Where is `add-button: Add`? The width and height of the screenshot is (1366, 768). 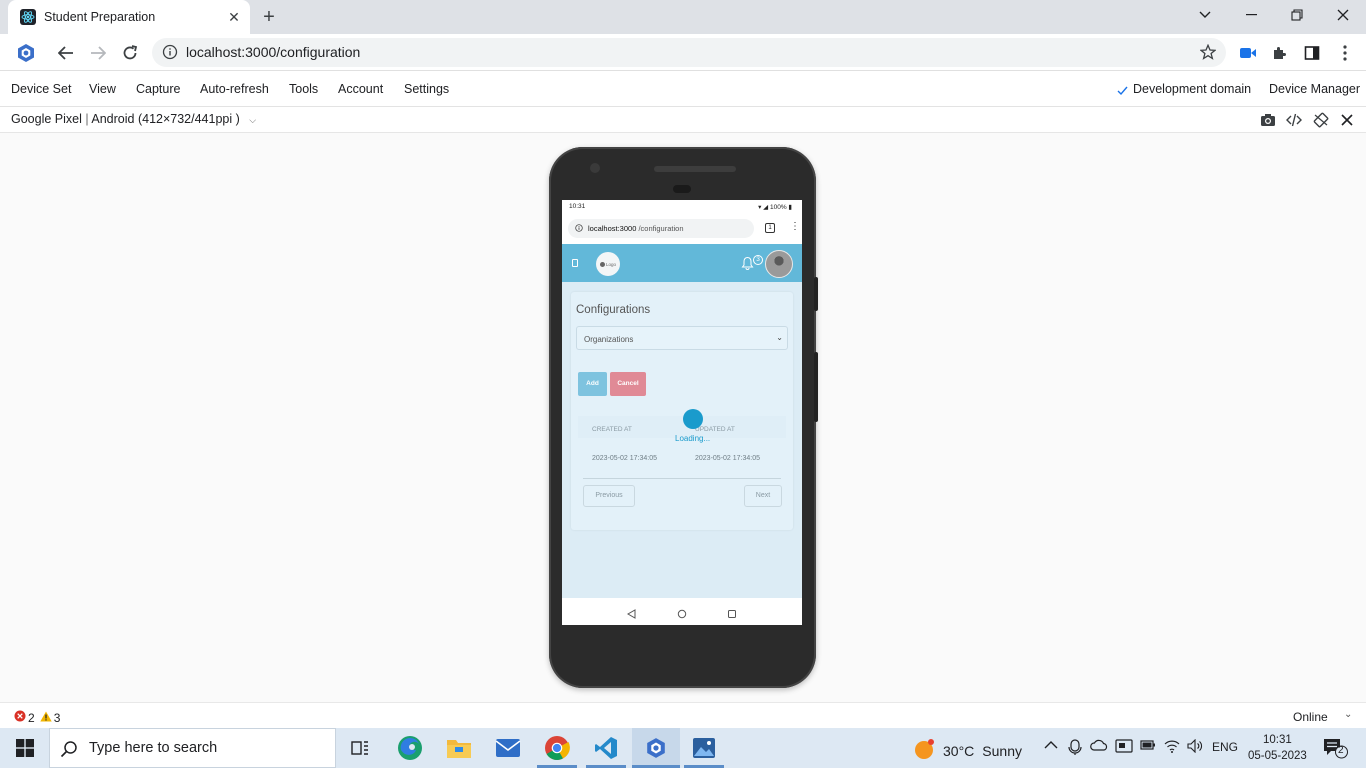 add-button: Add is located at coordinates (592, 384).